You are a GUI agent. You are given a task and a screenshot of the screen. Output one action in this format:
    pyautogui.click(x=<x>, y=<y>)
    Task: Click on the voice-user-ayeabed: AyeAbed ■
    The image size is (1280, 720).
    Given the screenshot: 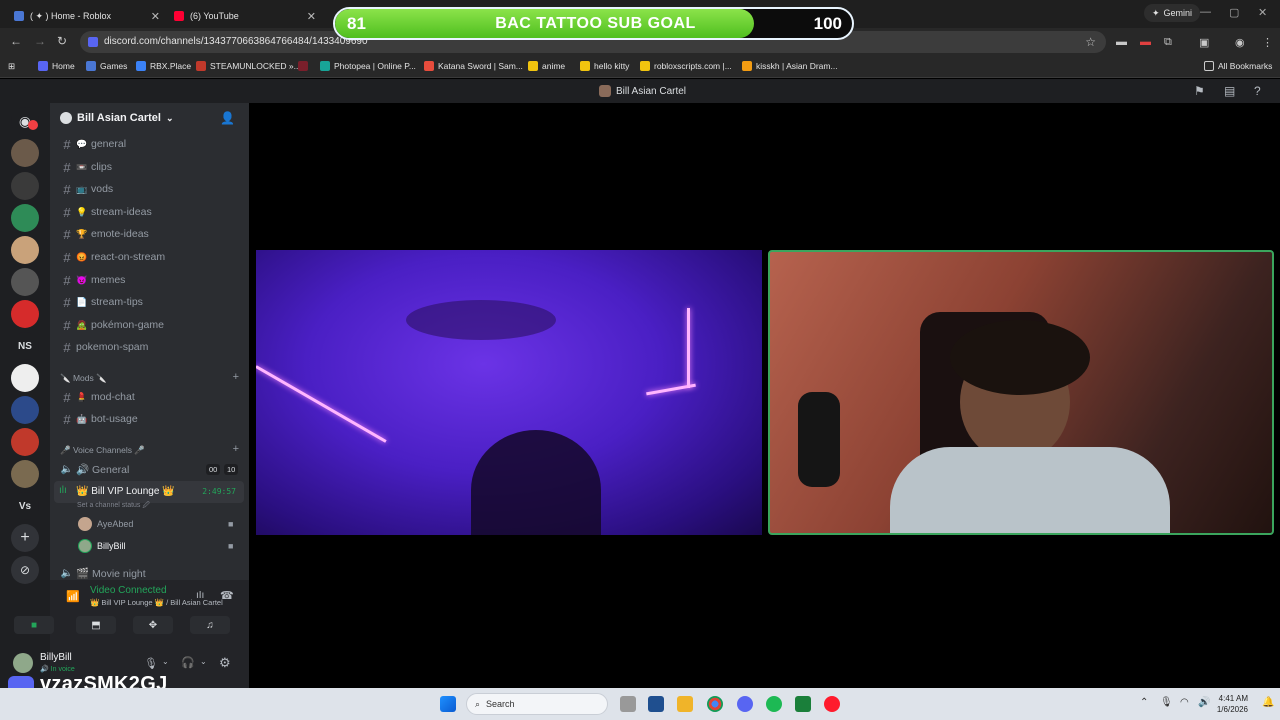 What is the action you would take?
    pyautogui.click(x=155, y=524)
    